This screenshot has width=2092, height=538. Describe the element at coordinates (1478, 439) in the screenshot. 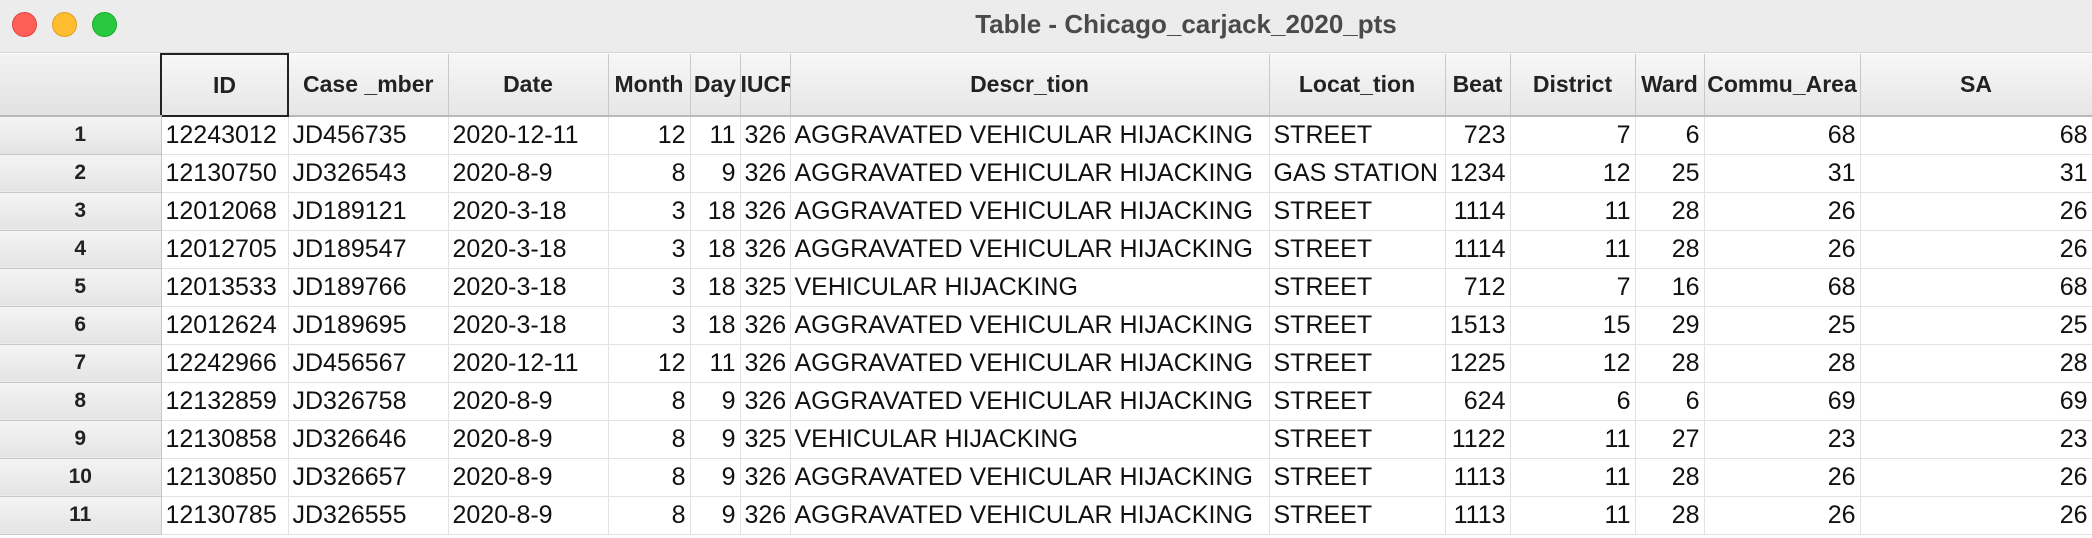

I see `table-cell: 1122` at that location.